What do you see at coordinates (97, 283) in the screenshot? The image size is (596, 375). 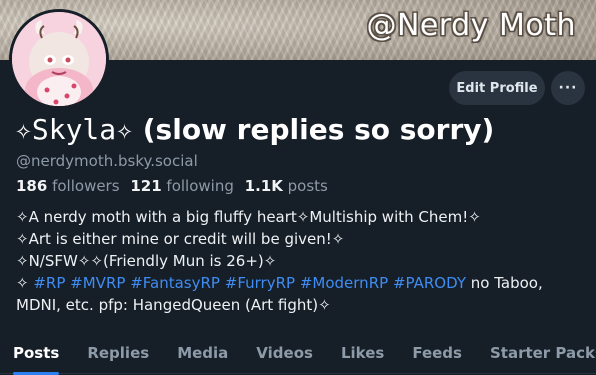 I see `hashtag-link-mvrp: #MVRP` at bounding box center [97, 283].